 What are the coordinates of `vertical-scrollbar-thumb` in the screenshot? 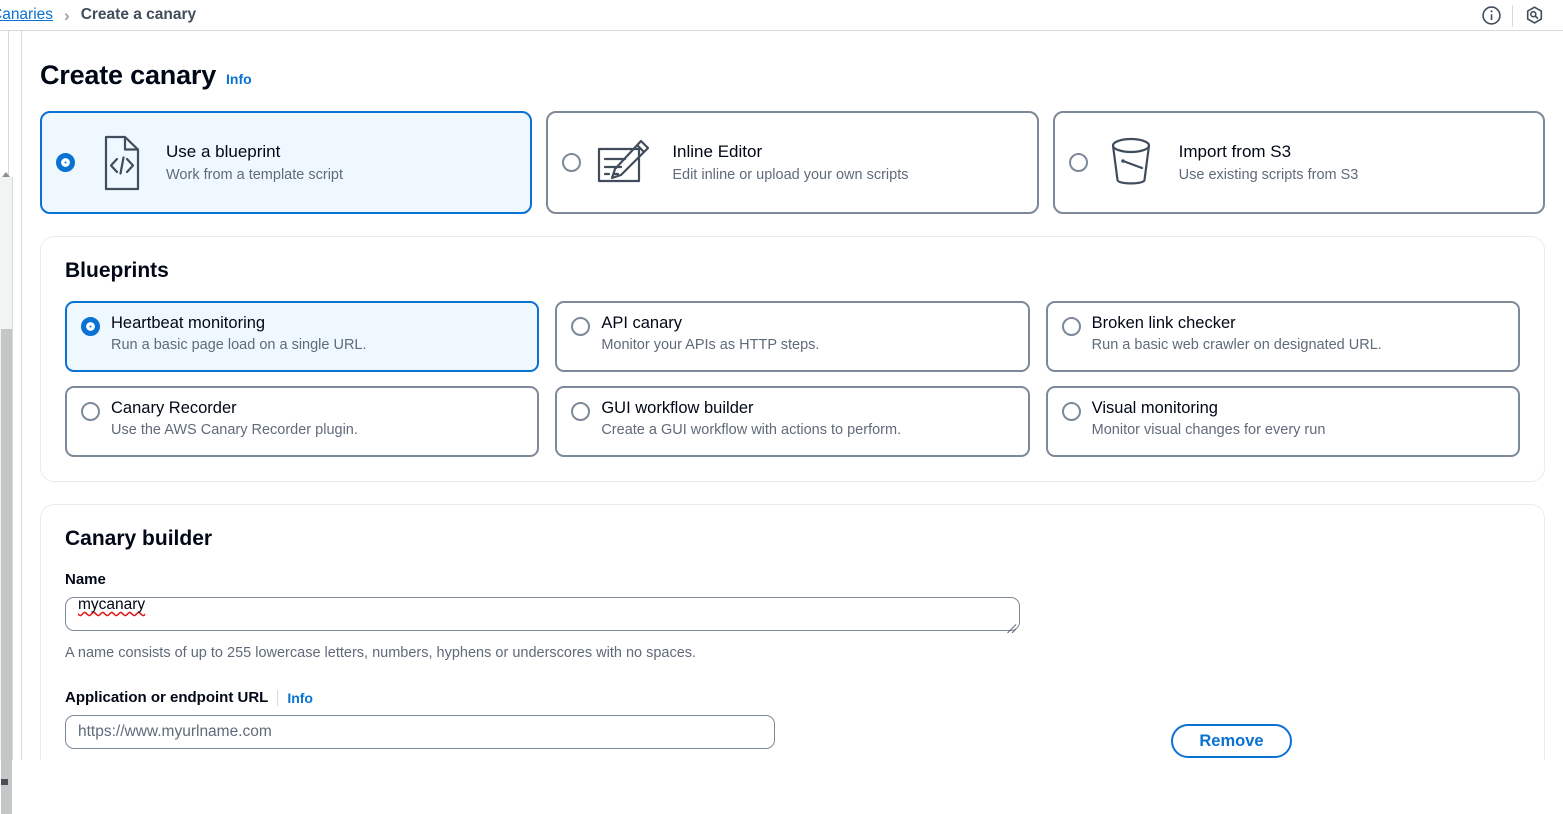 It's located at (6, 571).